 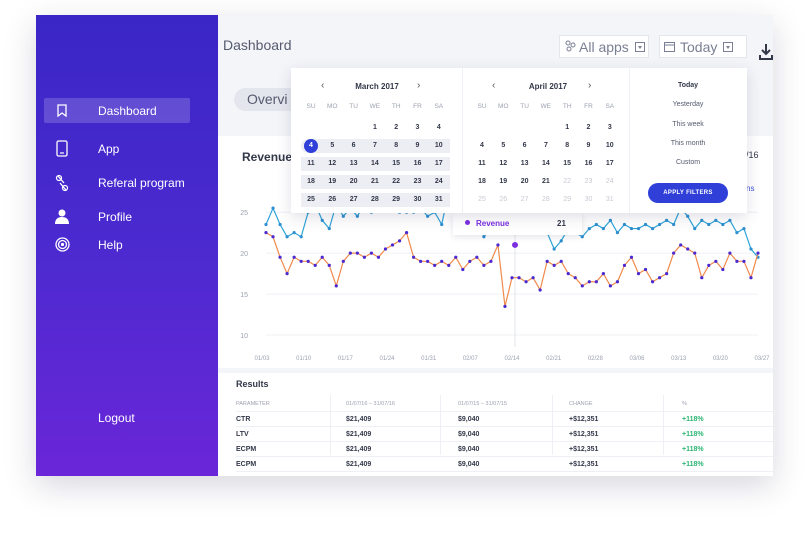 I want to click on sidebar-item-profile: Profile, so click(x=117, y=216).